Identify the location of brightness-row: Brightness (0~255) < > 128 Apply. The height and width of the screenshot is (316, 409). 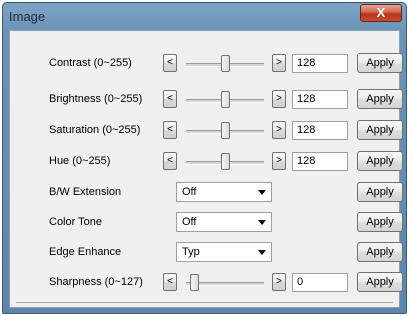
(206, 101).